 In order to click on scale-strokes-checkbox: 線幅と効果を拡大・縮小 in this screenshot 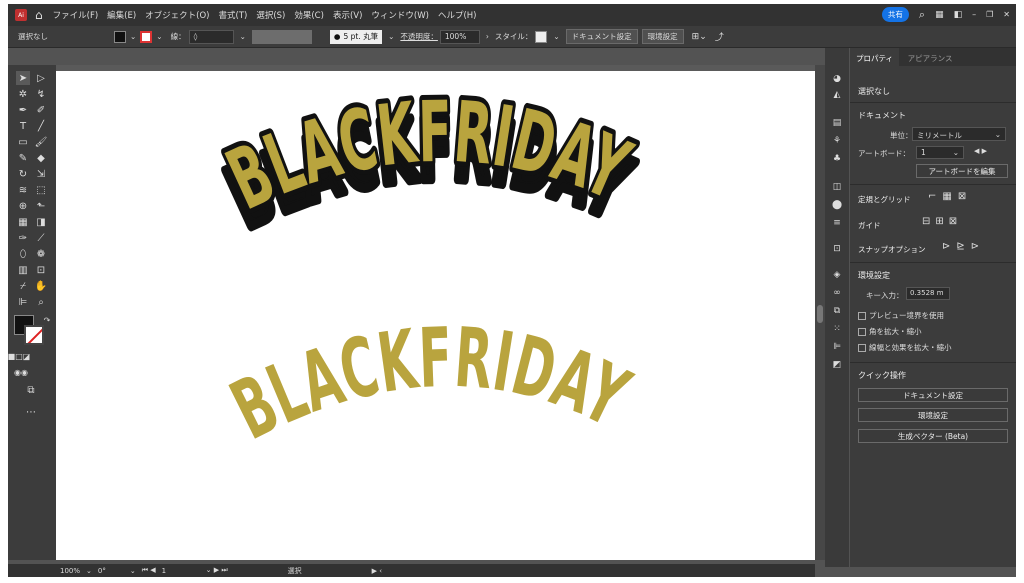, I will do `click(905, 347)`.